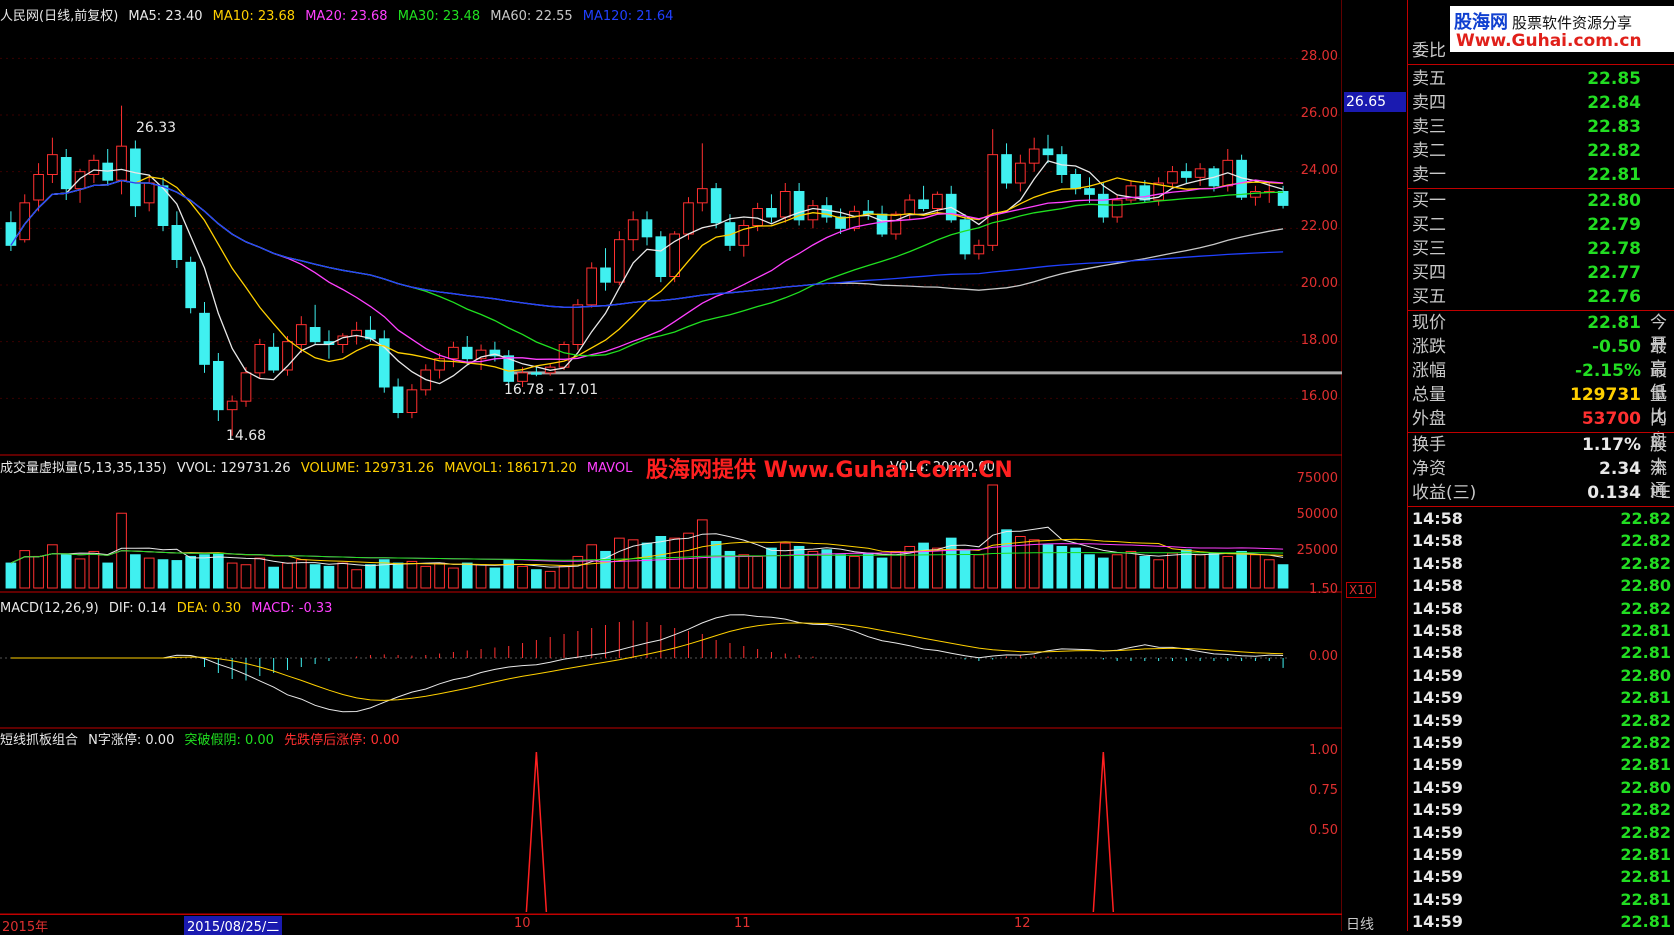 The width and height of the screenshot is (1674, 935). I want to click on bid-row-value: 22.80, so click(1614, 201).